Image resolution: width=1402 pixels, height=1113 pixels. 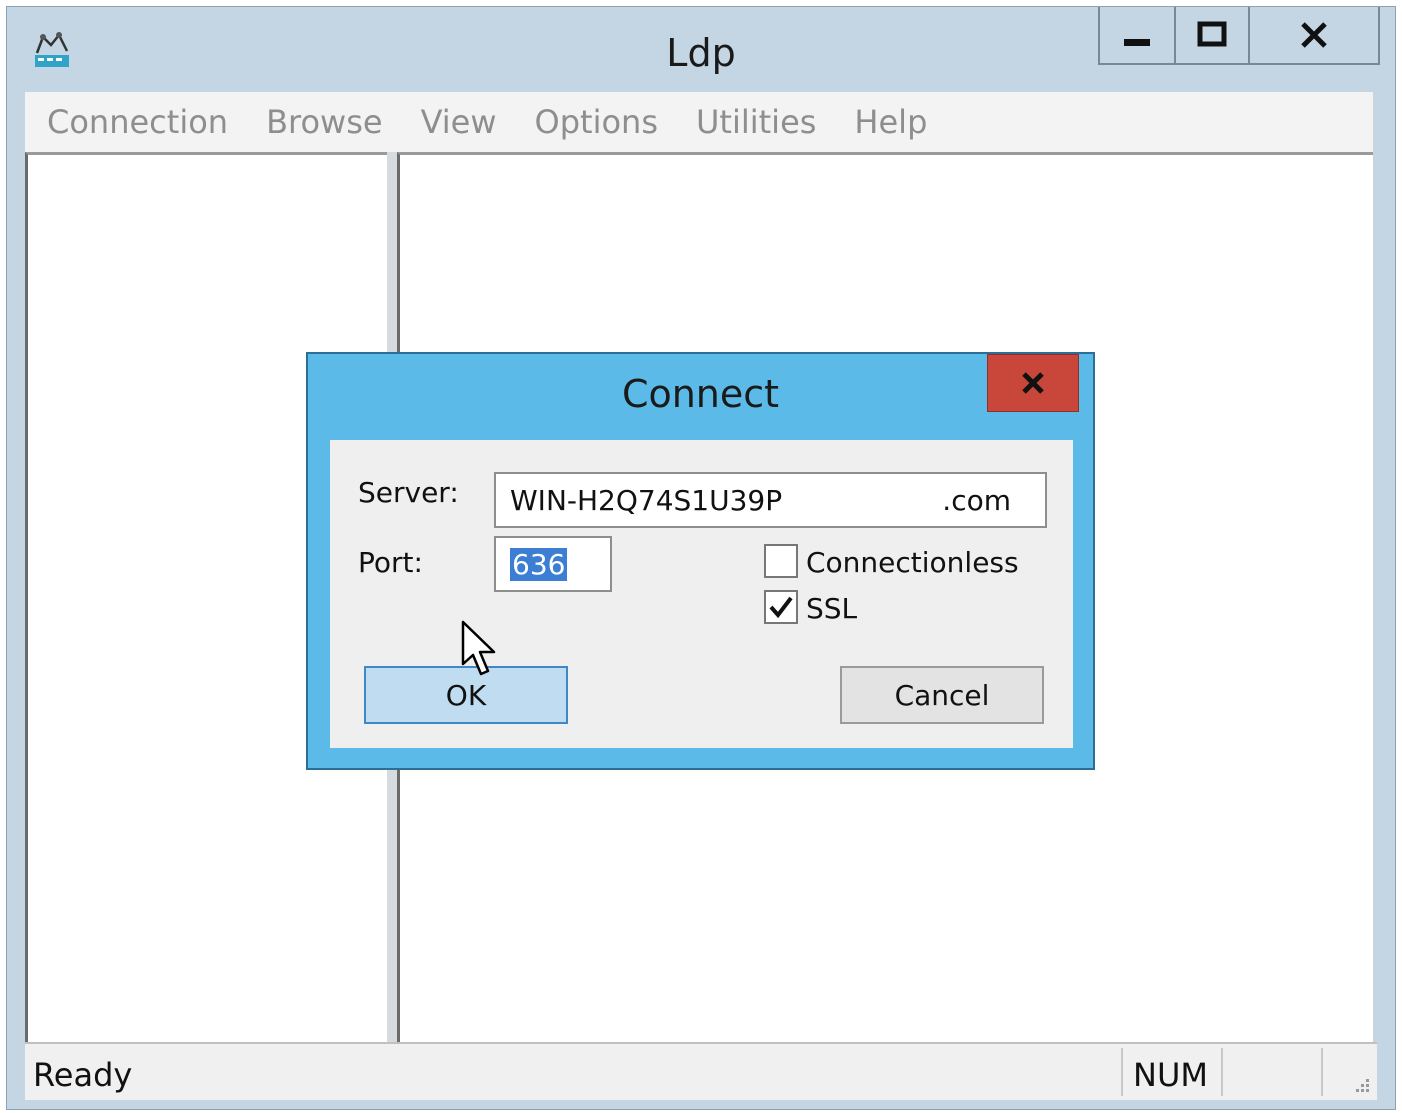 I want to click on minimize-button, so click(x=1138, y=35).